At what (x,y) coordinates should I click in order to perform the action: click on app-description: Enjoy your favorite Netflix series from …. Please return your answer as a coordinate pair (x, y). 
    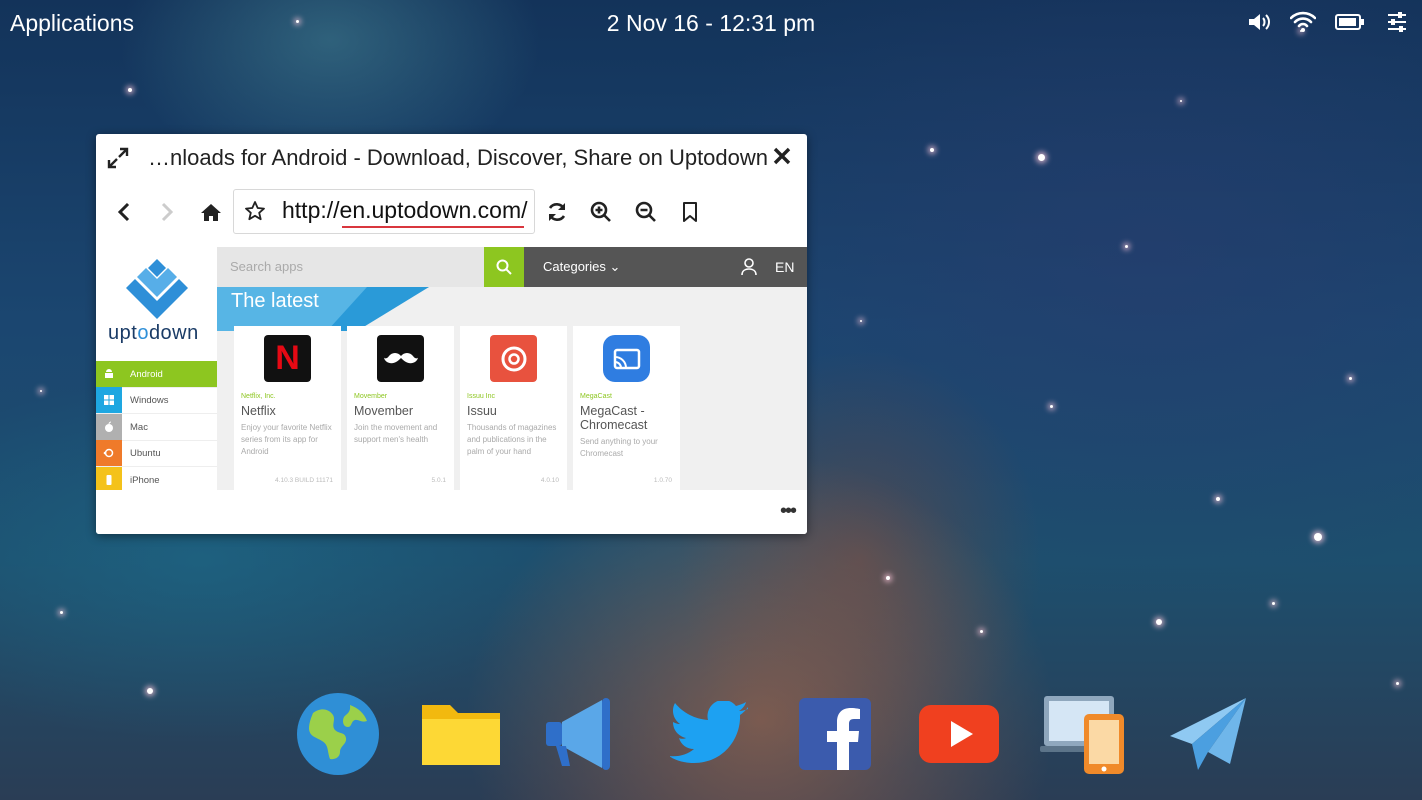
    Looking at the image, I should click on (286, 439).